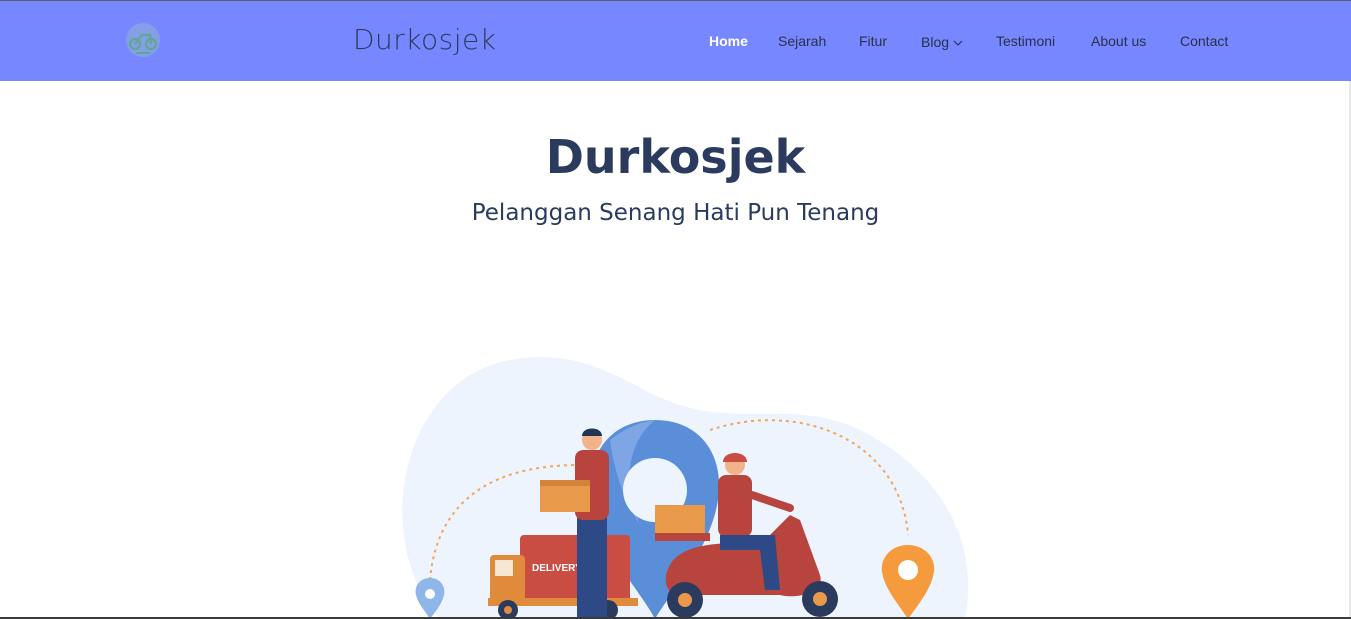 Image resolution: width=1351 pixels, height=619 pixels. What do you see at coordinates (802, 41) in the screenshot?
I see `nav-item-sejarah: Sejarah` at bounding box center [802, 41].